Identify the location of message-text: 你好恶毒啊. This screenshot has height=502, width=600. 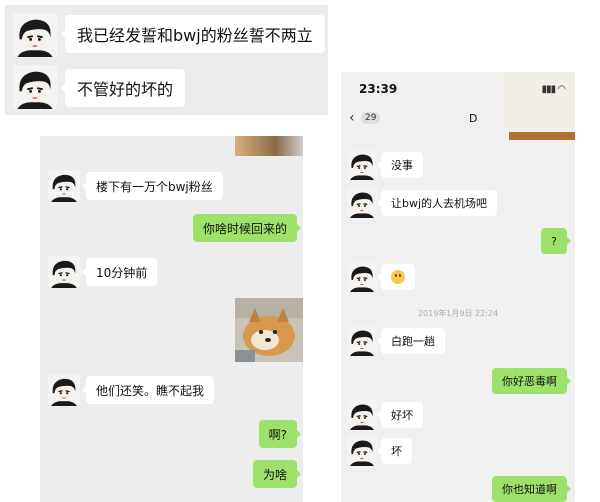
(529, 381).